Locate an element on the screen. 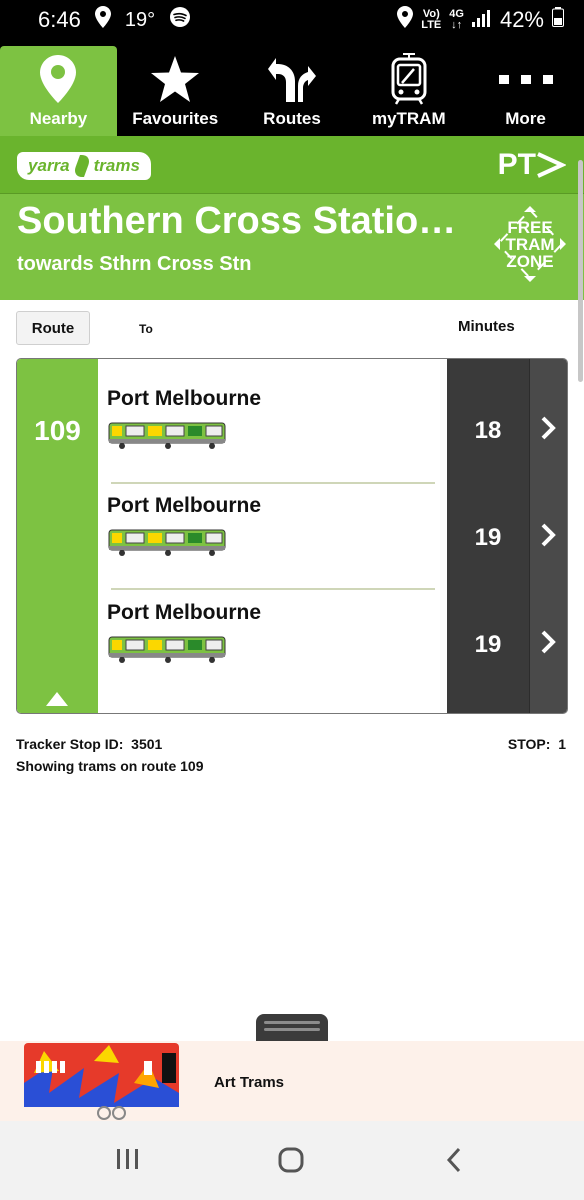 The height and width of the screenshot is (1200, 584). leaf-icon is located at coordinates (81, 166).